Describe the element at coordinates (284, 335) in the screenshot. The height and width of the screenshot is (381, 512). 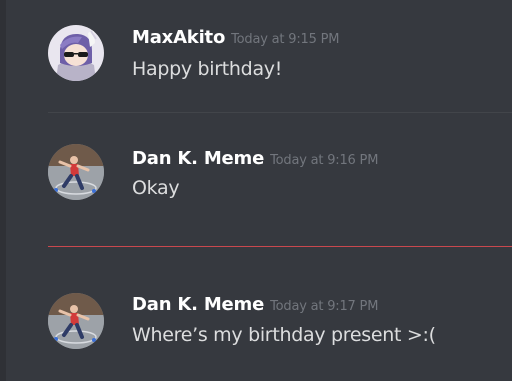
I see `message-text: Where’s my birthday present >:(` at that location.